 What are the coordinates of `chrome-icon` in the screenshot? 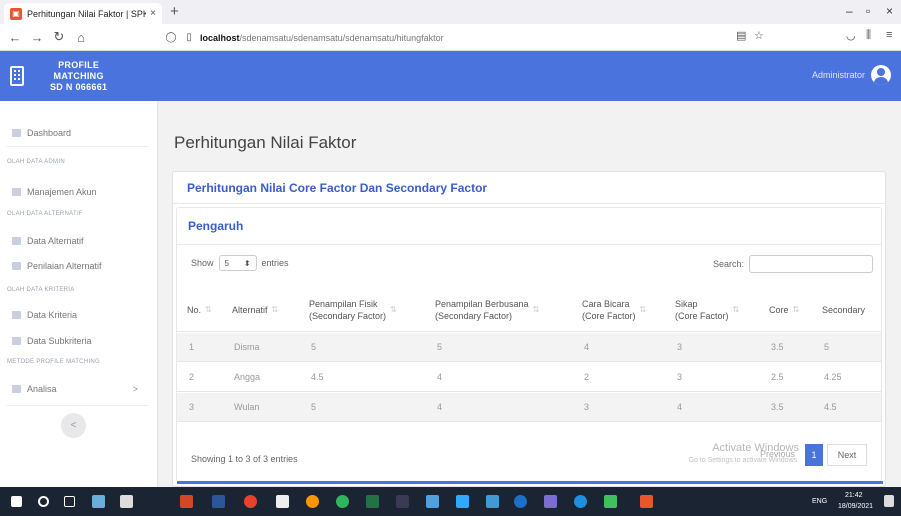 It's located at (342, 501).